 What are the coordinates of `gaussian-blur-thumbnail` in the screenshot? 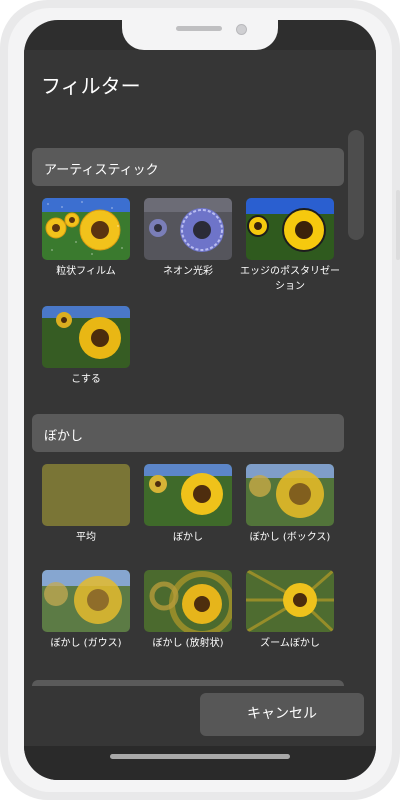 It's located at (86, 601).